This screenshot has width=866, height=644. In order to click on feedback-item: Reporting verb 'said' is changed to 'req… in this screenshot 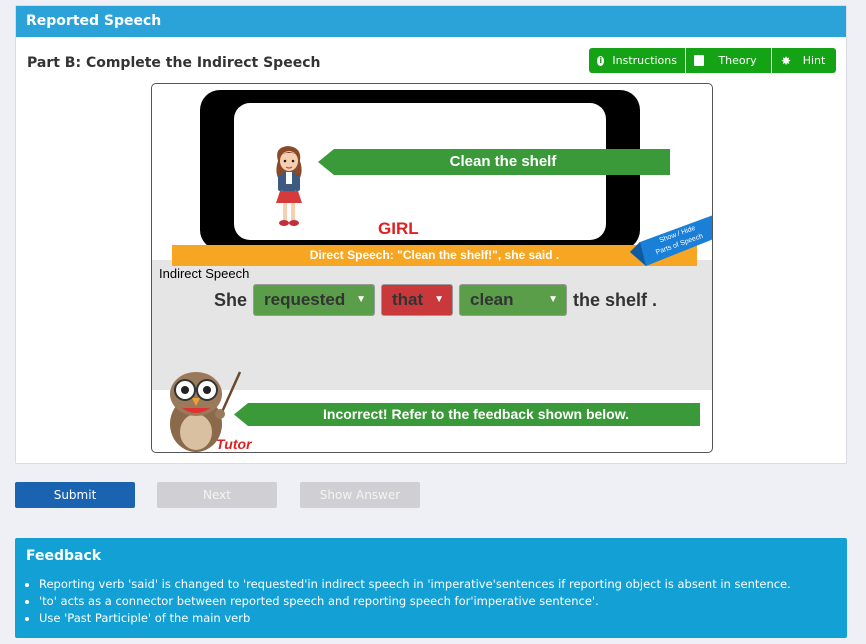, I will do `click(443, 584)`.